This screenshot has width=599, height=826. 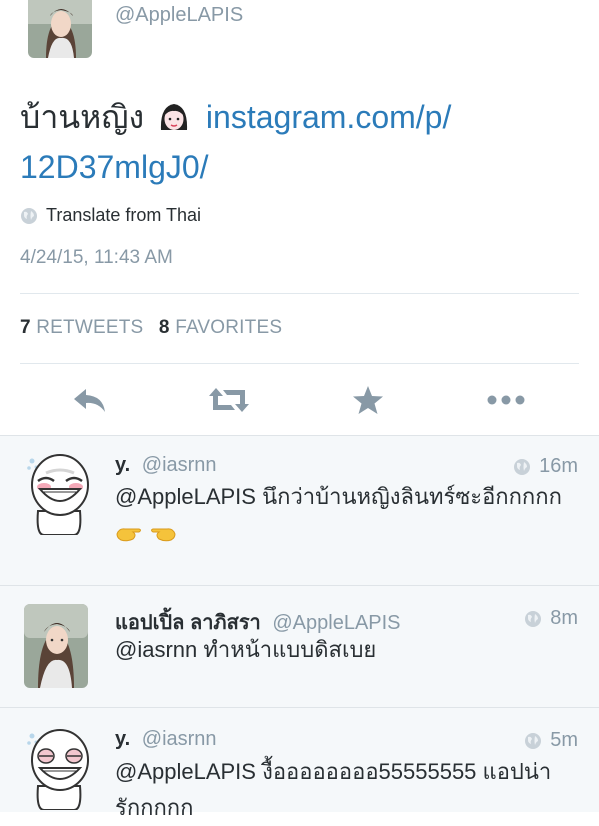 I want to click on tweet-actions, so click(x=299, y=400).